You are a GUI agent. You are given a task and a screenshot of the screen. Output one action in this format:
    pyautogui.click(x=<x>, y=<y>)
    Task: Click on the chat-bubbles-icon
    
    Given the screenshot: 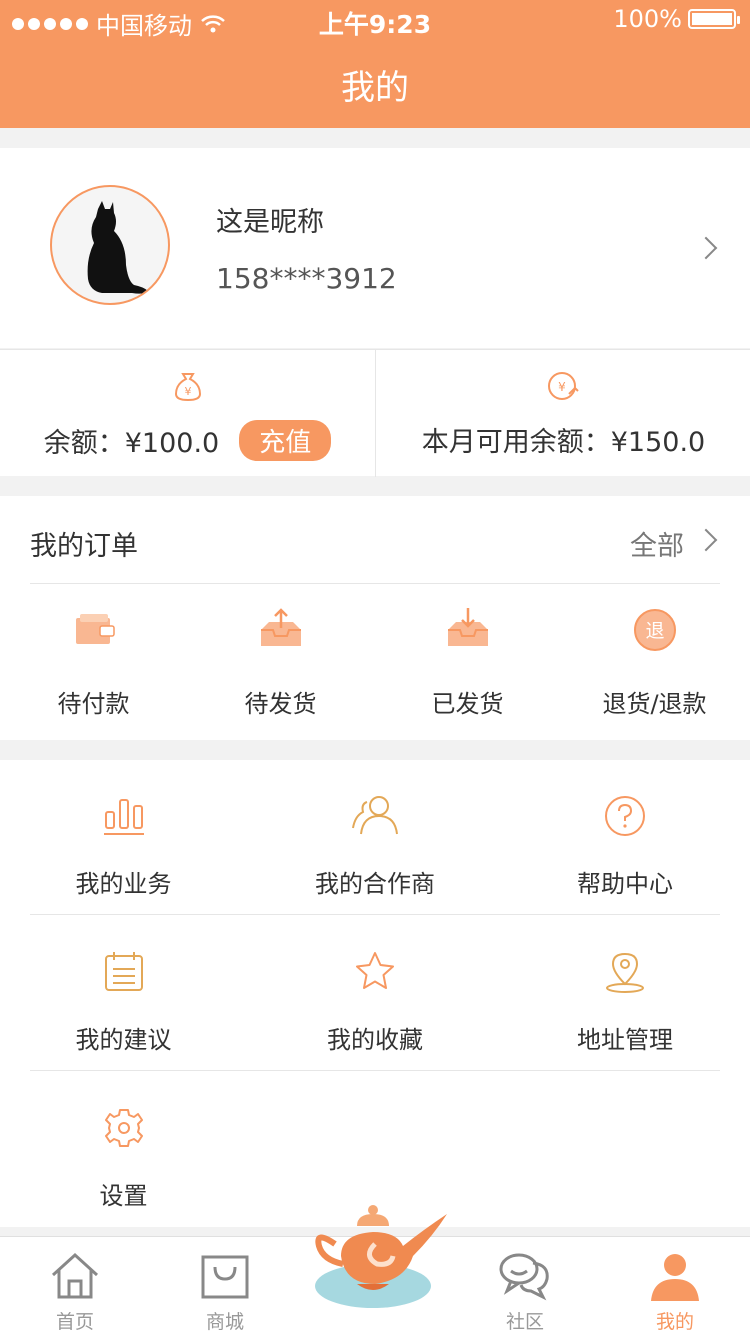 What is the action you would take?
    pyautogui.click(x=524, y=1277)
    